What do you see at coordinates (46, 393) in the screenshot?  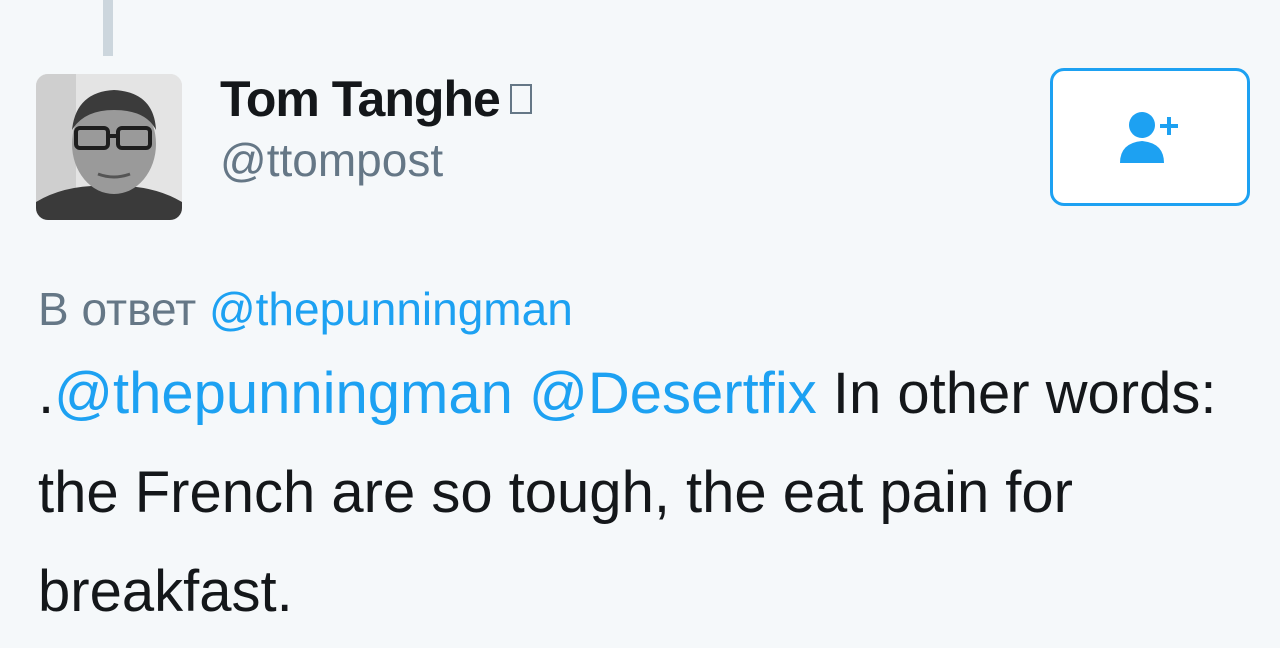 I see `tweet-body-lead: .` at bounding box center [46, 393].